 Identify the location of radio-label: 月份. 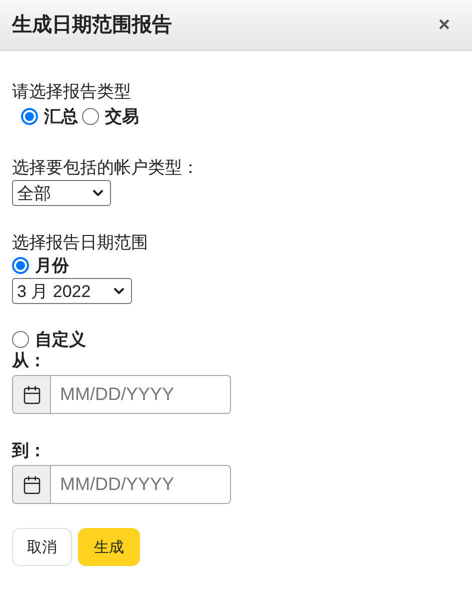
(52, 265).